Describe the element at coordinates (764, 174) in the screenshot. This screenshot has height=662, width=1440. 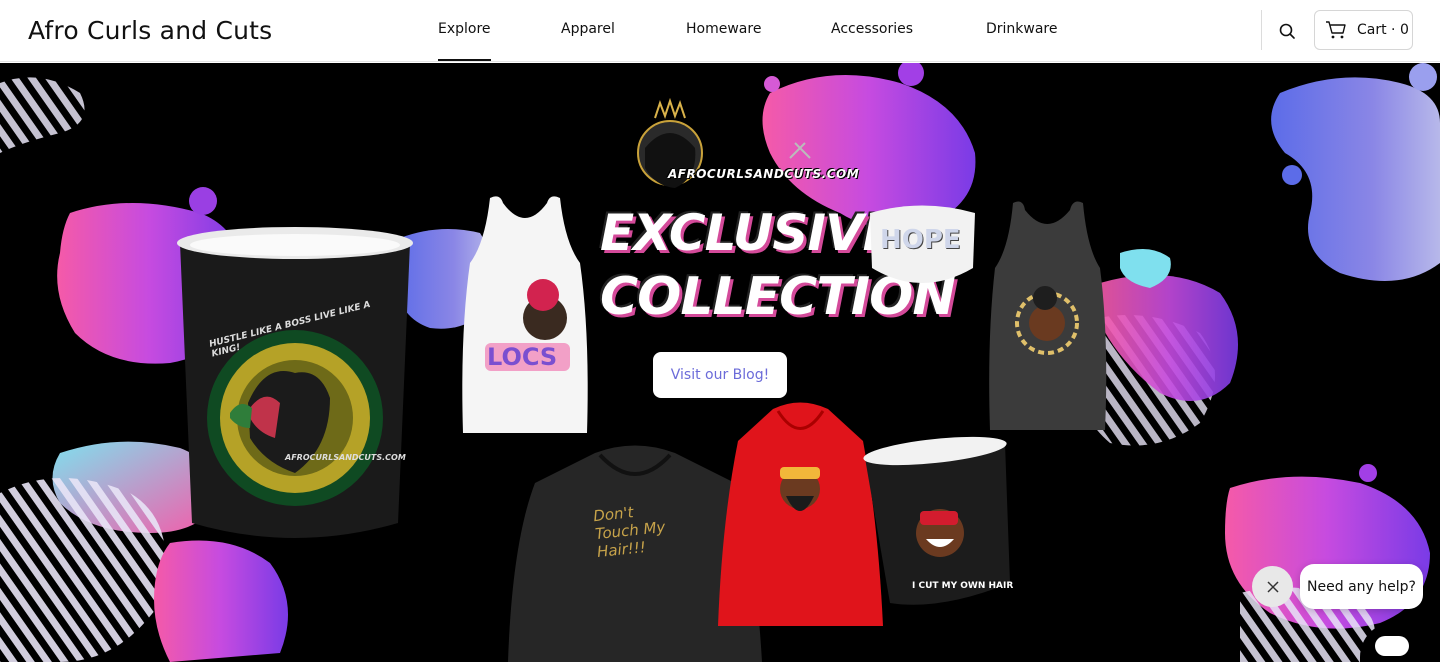
I see `hero-logo-text: AFROCURLSANDCUTS.COM` at that location.